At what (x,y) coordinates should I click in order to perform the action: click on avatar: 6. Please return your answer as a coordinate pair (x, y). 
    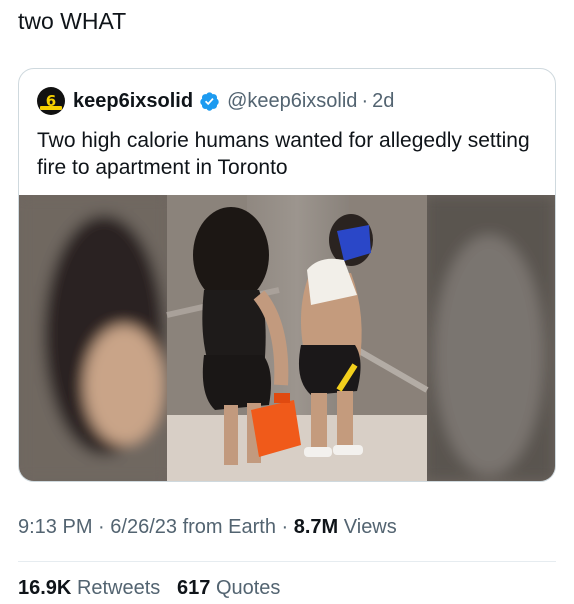
    Looking at the image, I should click on (51, 101).